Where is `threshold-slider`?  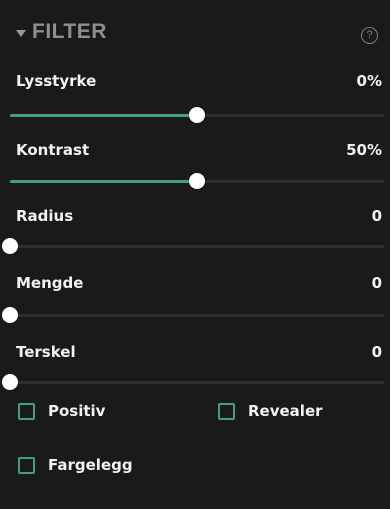 threshold-slider is located at coordinates (193, 382).